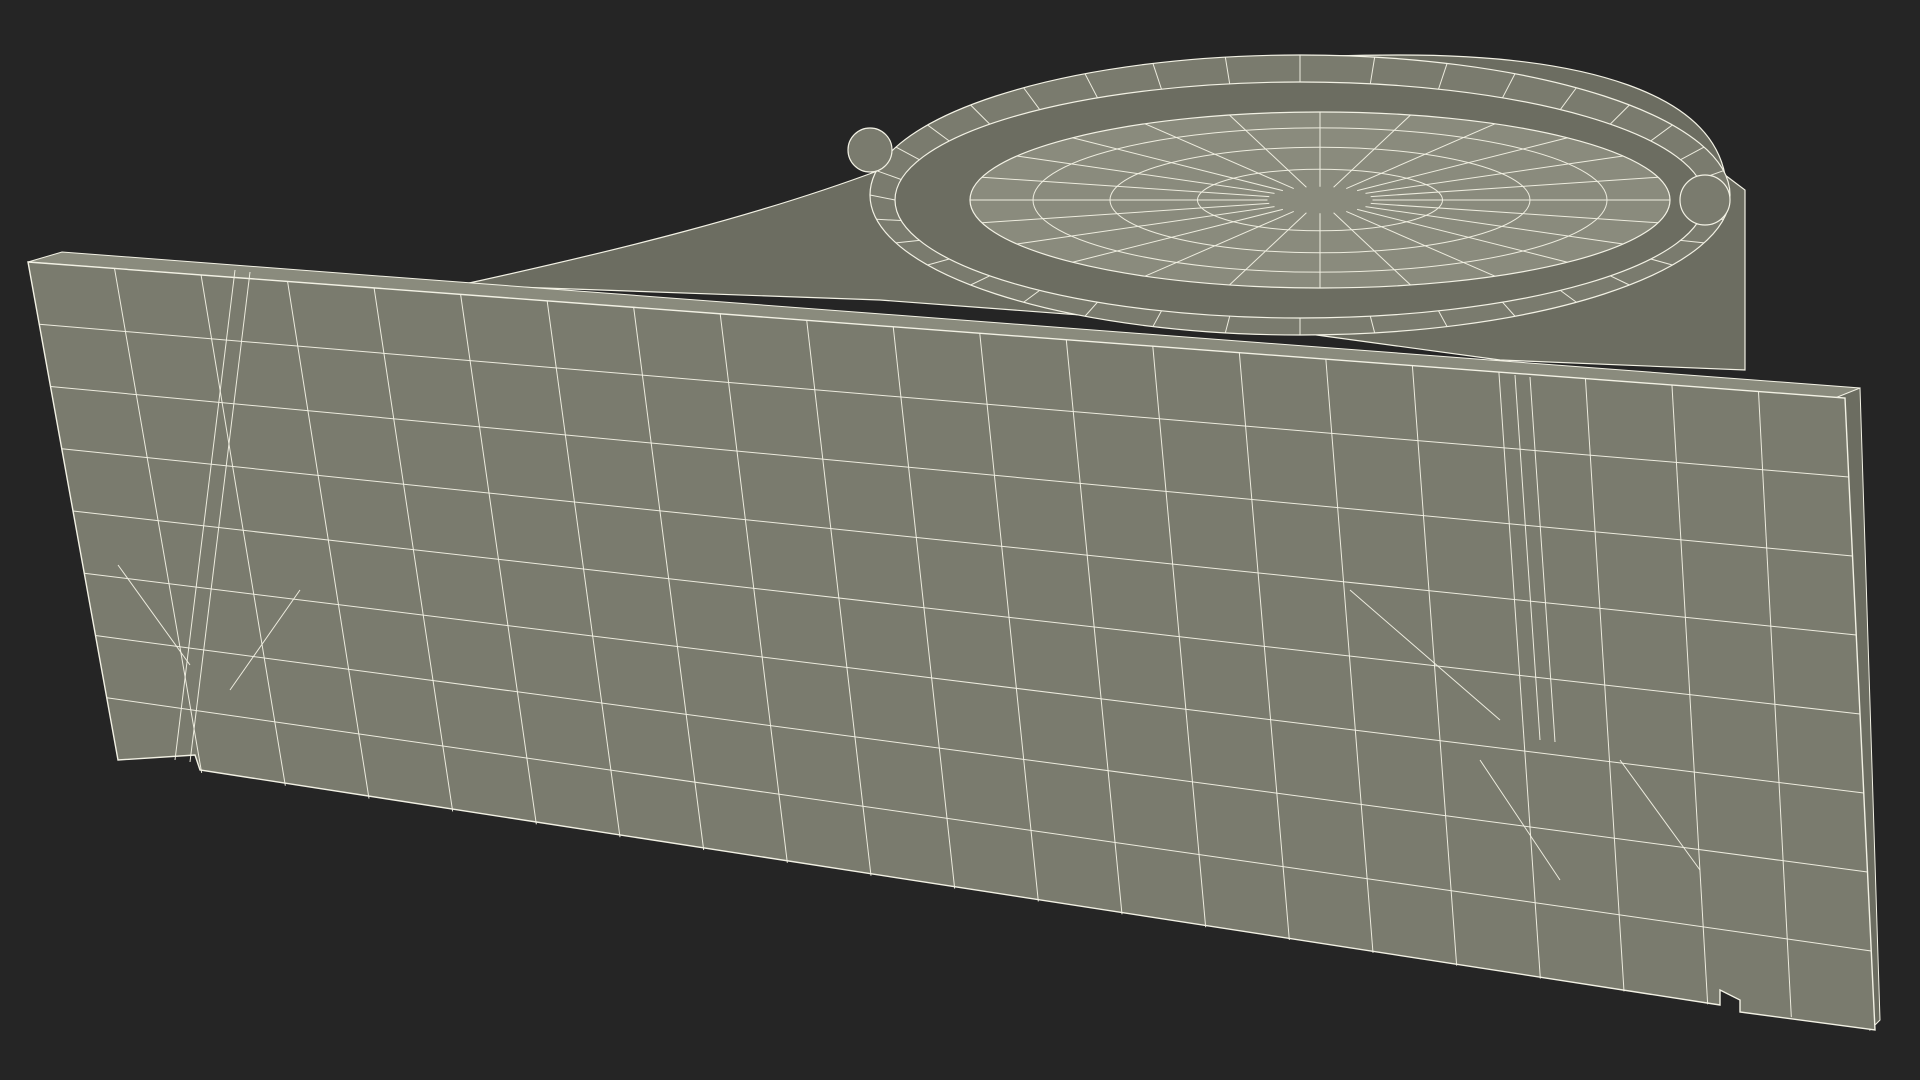 The width and height of the screenshot is (1920, 1080). Describe the element at coordinates (870, 150) in the screenshot. I see `mount-knob-left` at that location.